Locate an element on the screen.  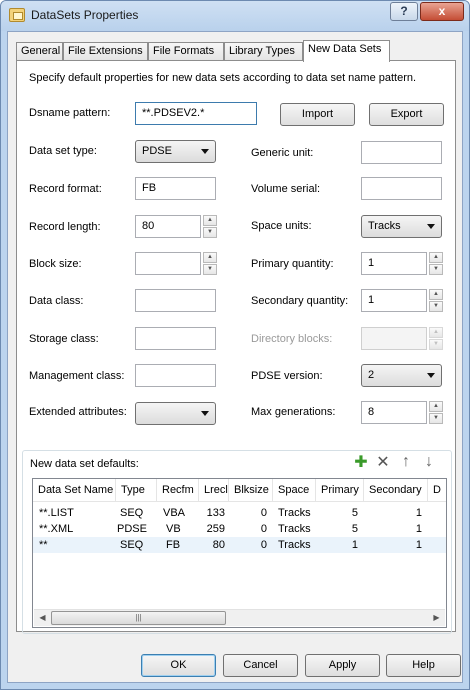
tab-file-formats: File Formats is located at coordinates (186, 51).